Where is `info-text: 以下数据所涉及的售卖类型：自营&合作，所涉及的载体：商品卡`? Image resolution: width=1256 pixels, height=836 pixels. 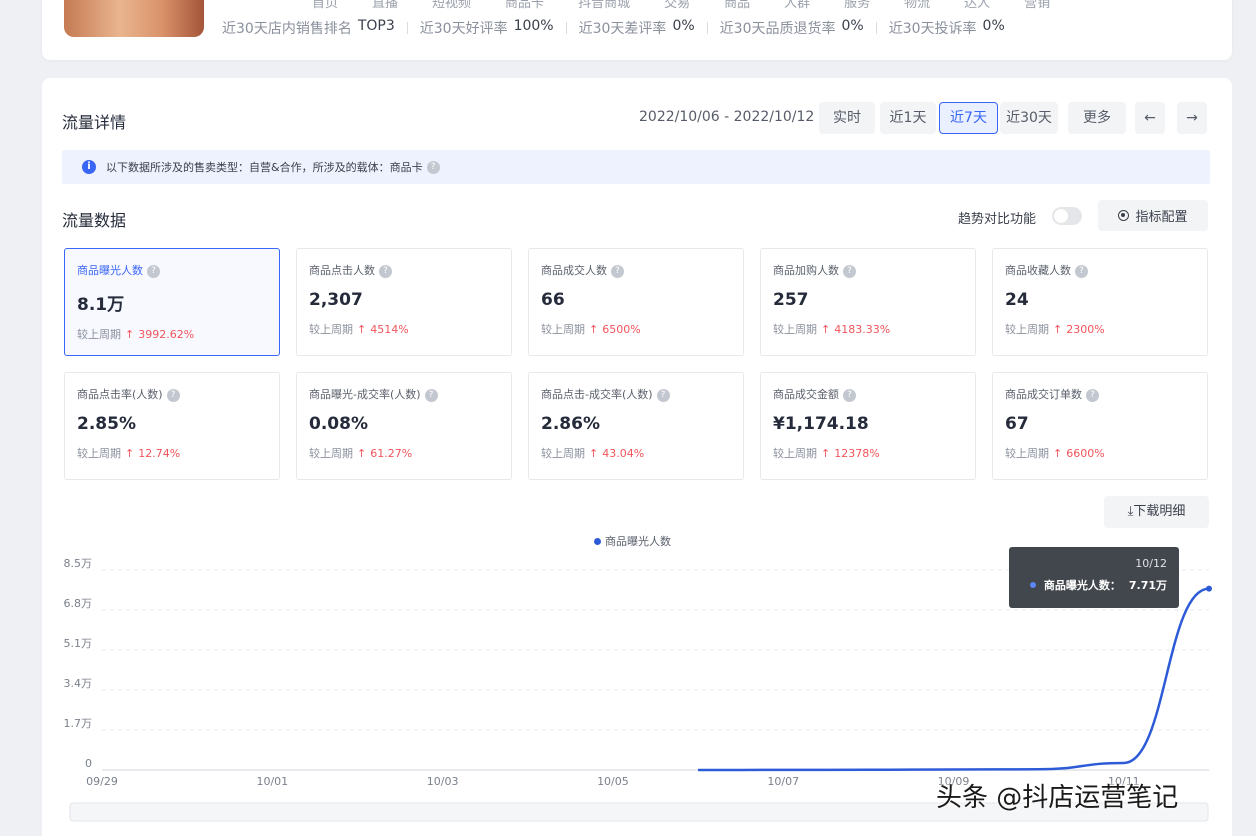 info-text: 以下数据所涉及的售卖类型：自营&合作，所涉及的载体：商品卡 is located at coordinates (264, 167).